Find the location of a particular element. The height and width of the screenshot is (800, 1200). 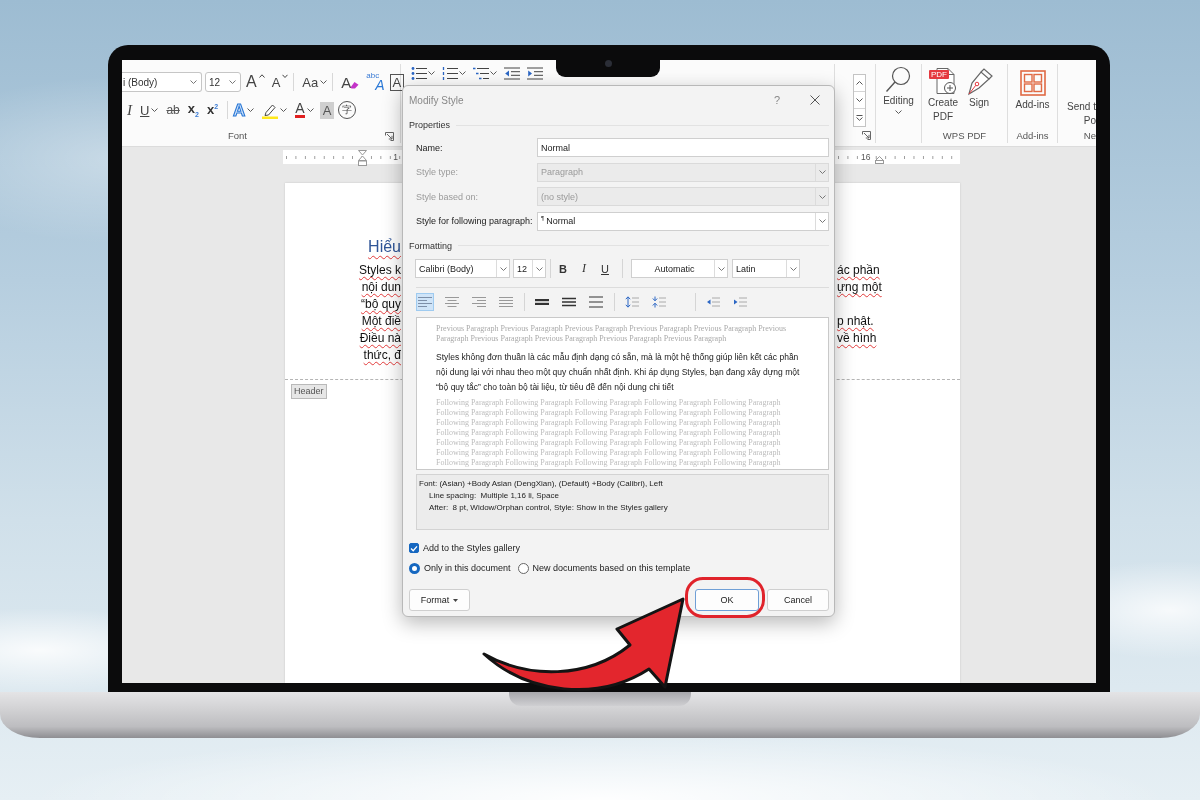

character-shading-button: A is located at coordinates (327, 110).